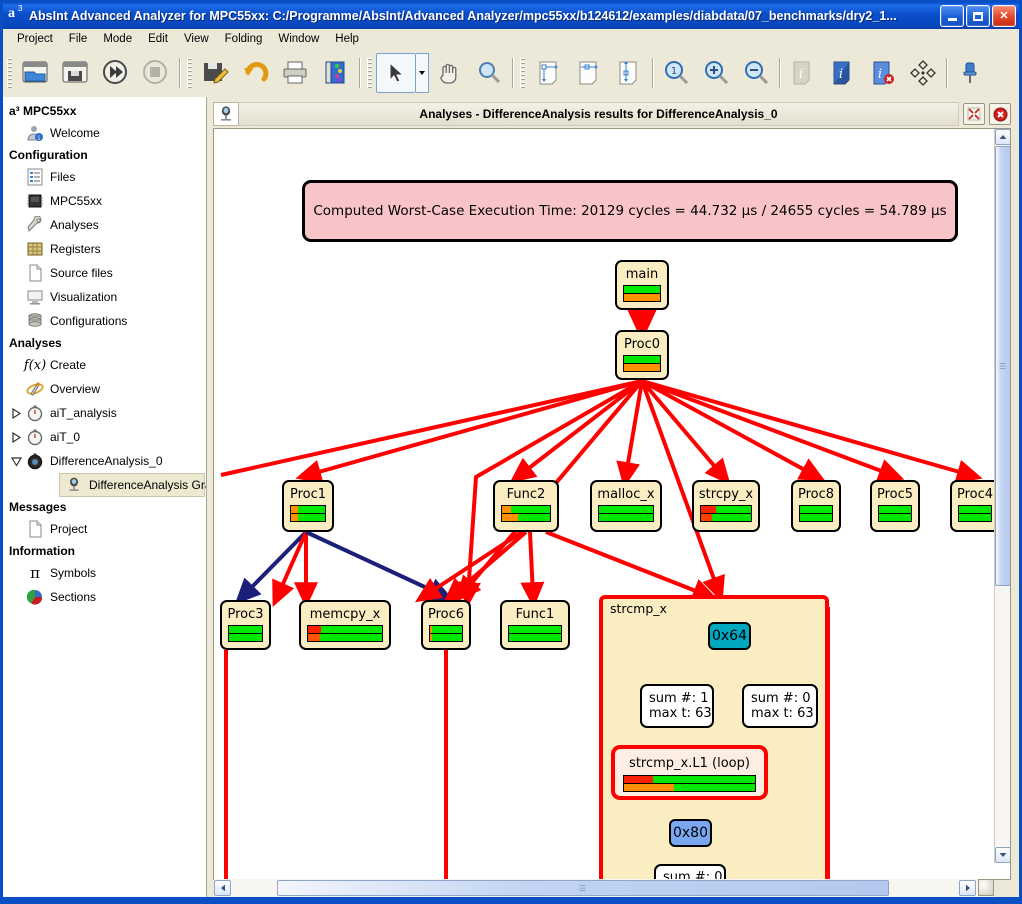 The width and height of the screenshot is (1022, 904). I want to click on sidebar-item-project: Project, so click(104, 529).